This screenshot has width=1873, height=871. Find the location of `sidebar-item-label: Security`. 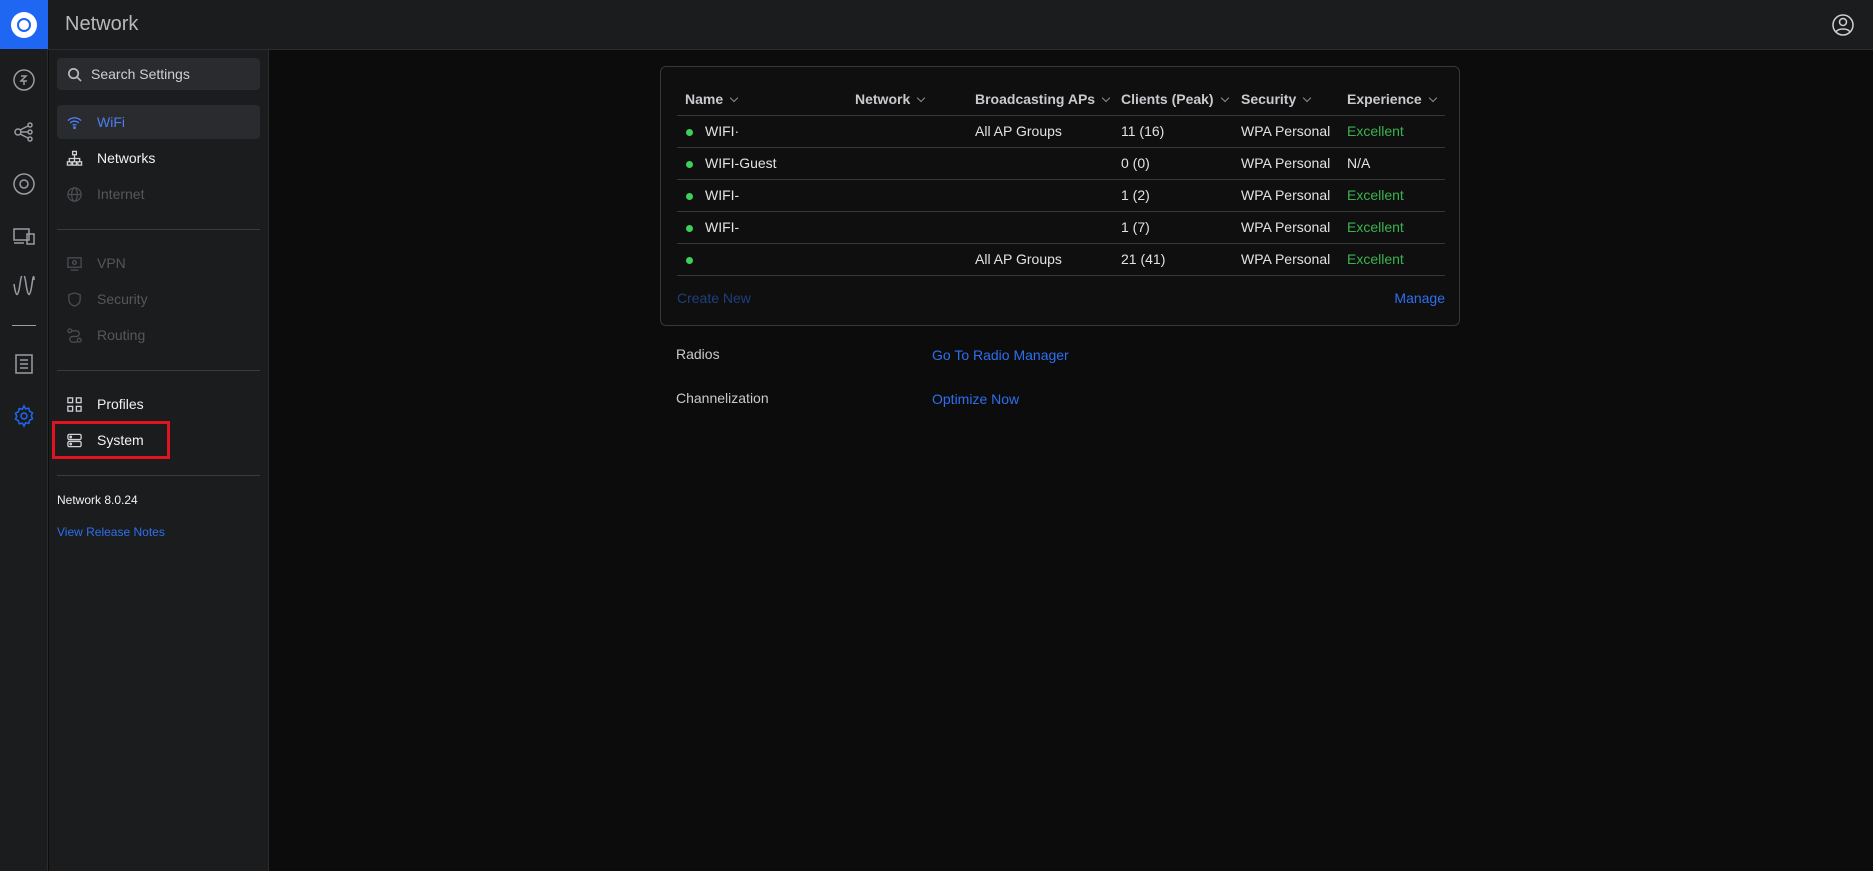

sidebar-item-label: Security is located at coordinates (122, 299).